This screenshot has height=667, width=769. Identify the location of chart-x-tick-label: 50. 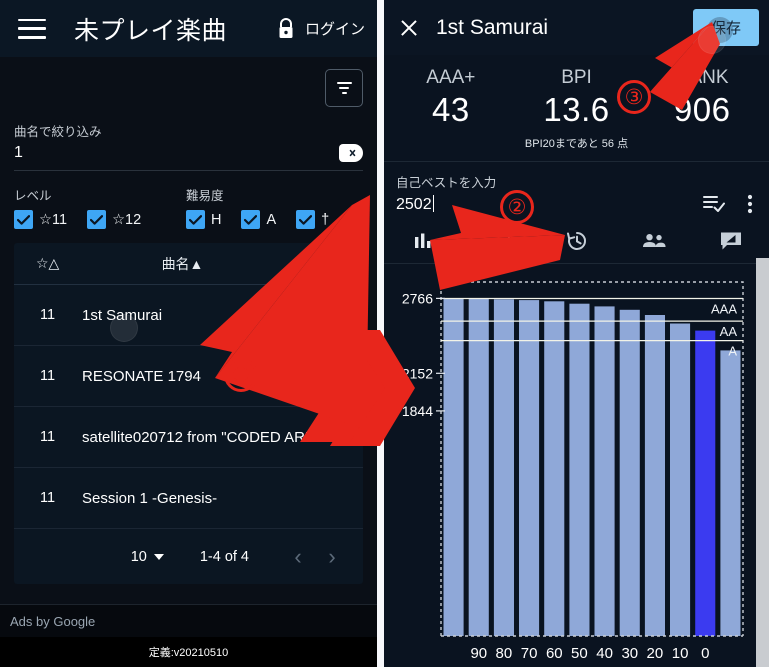
(579, 653).